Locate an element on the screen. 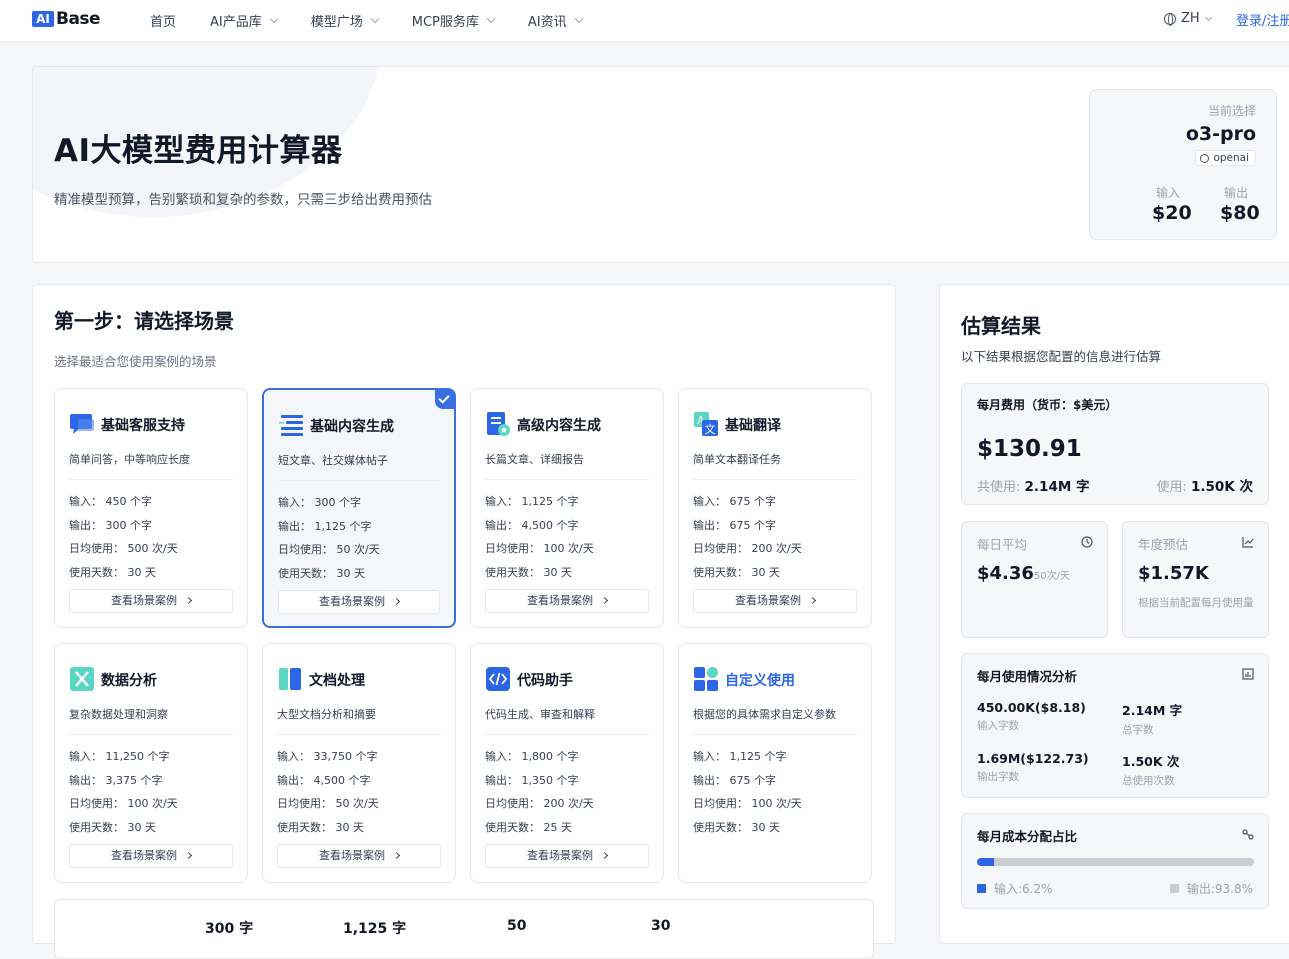 The image size is (1289, 959). language-label: ZH is located at coordinates (1190, 18).